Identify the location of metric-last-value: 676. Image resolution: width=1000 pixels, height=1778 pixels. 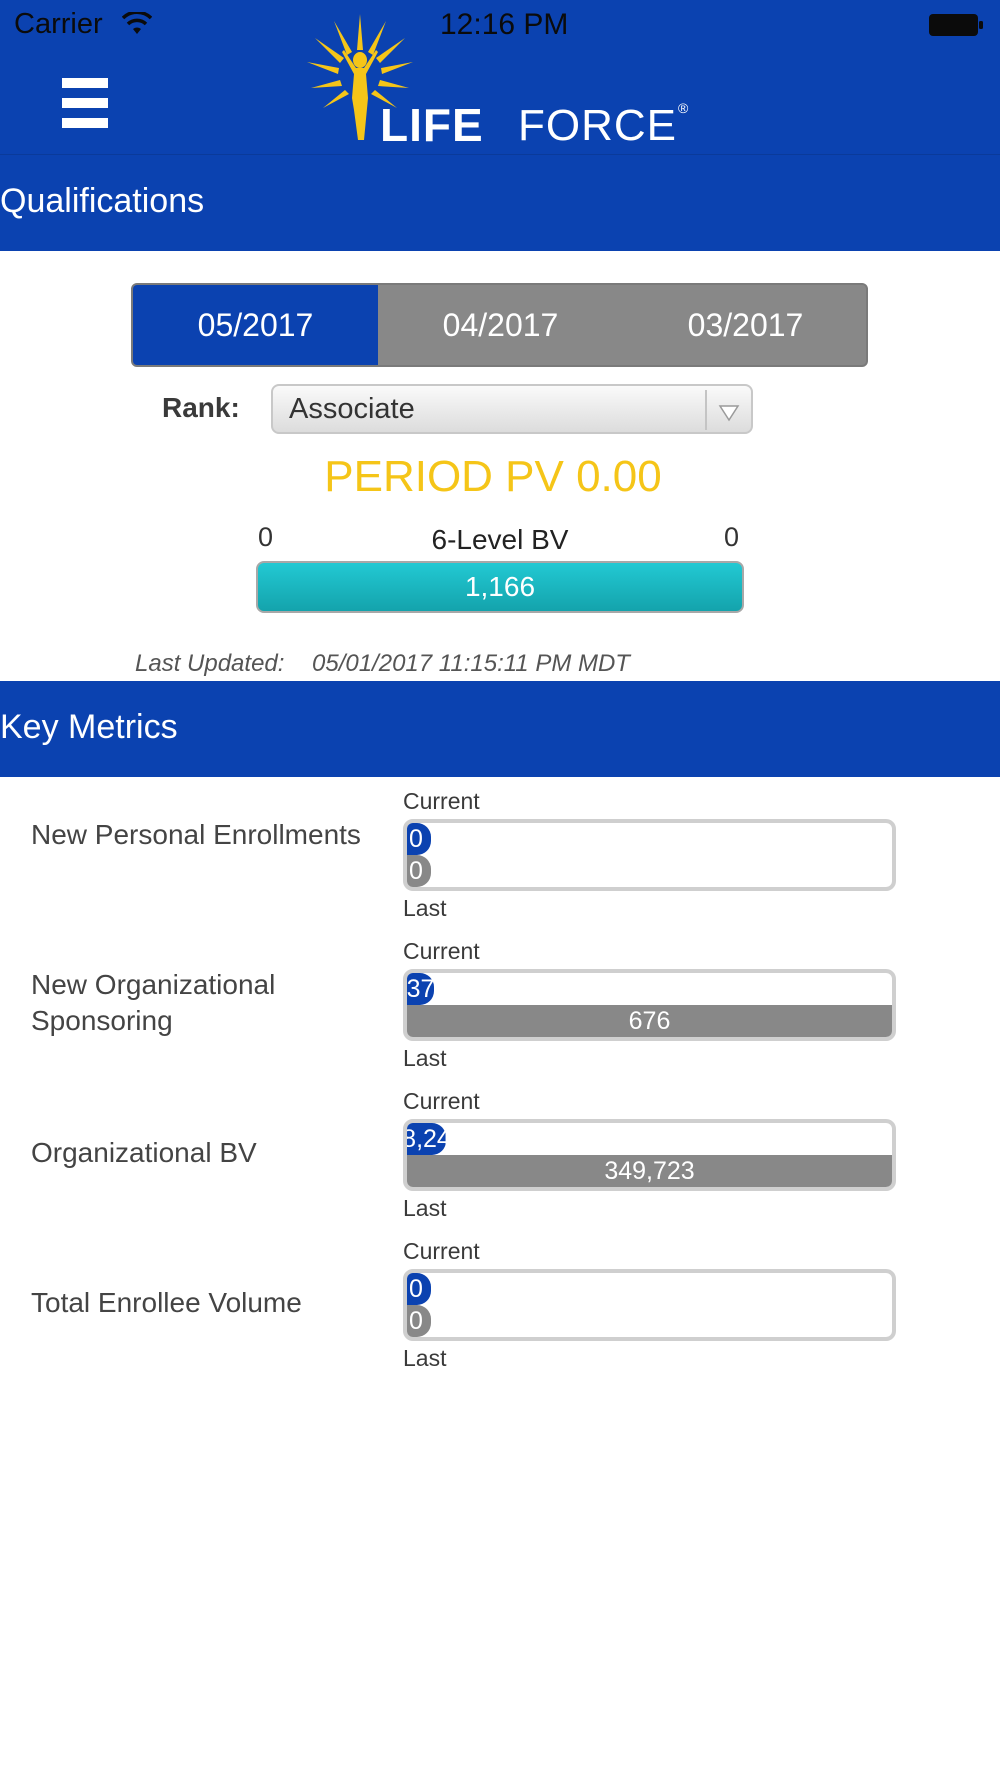
(649, 1020).